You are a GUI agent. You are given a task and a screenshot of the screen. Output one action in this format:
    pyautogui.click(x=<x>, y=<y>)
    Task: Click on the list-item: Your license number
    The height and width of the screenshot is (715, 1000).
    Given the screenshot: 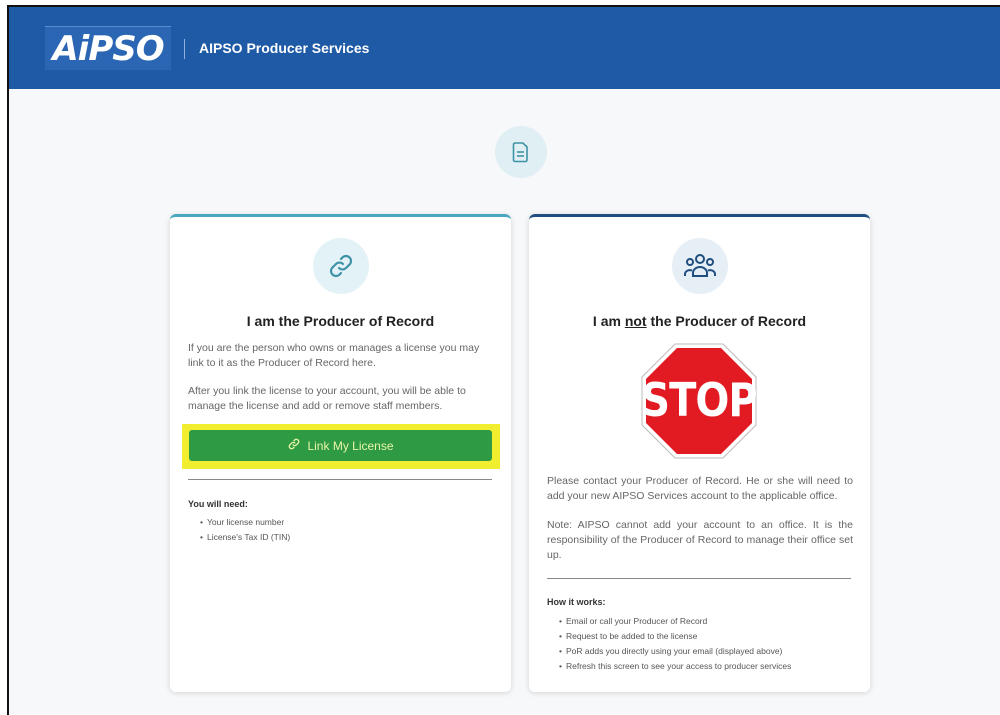 What is the action you would take?
    pyautogui.click(x=245, y=522)
    